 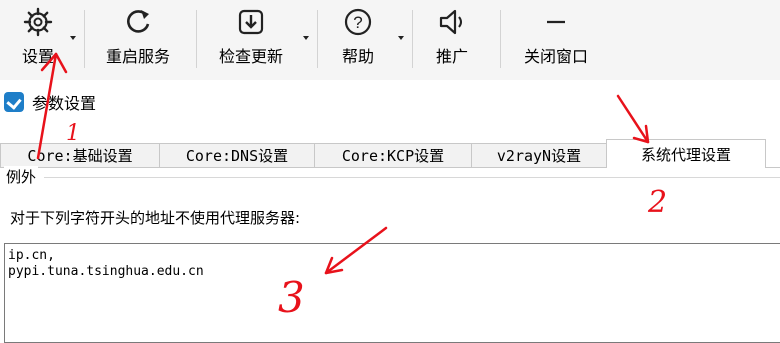 What do you see at coordinates (452, 40) in the screenshot?
I see `promote-button: 推广` at bounding box center [452, 40].